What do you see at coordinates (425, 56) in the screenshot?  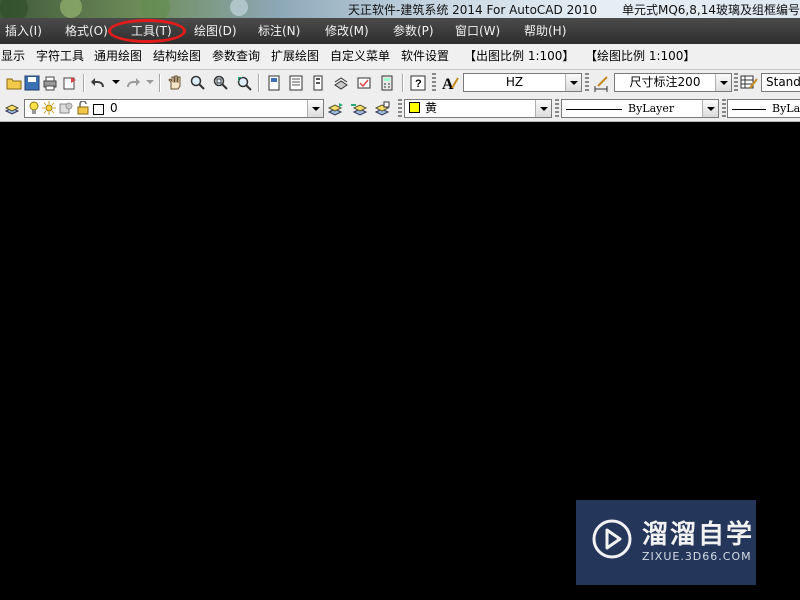 I see `tz-software-settings: 软件设置` at bounding box center [425, 56].